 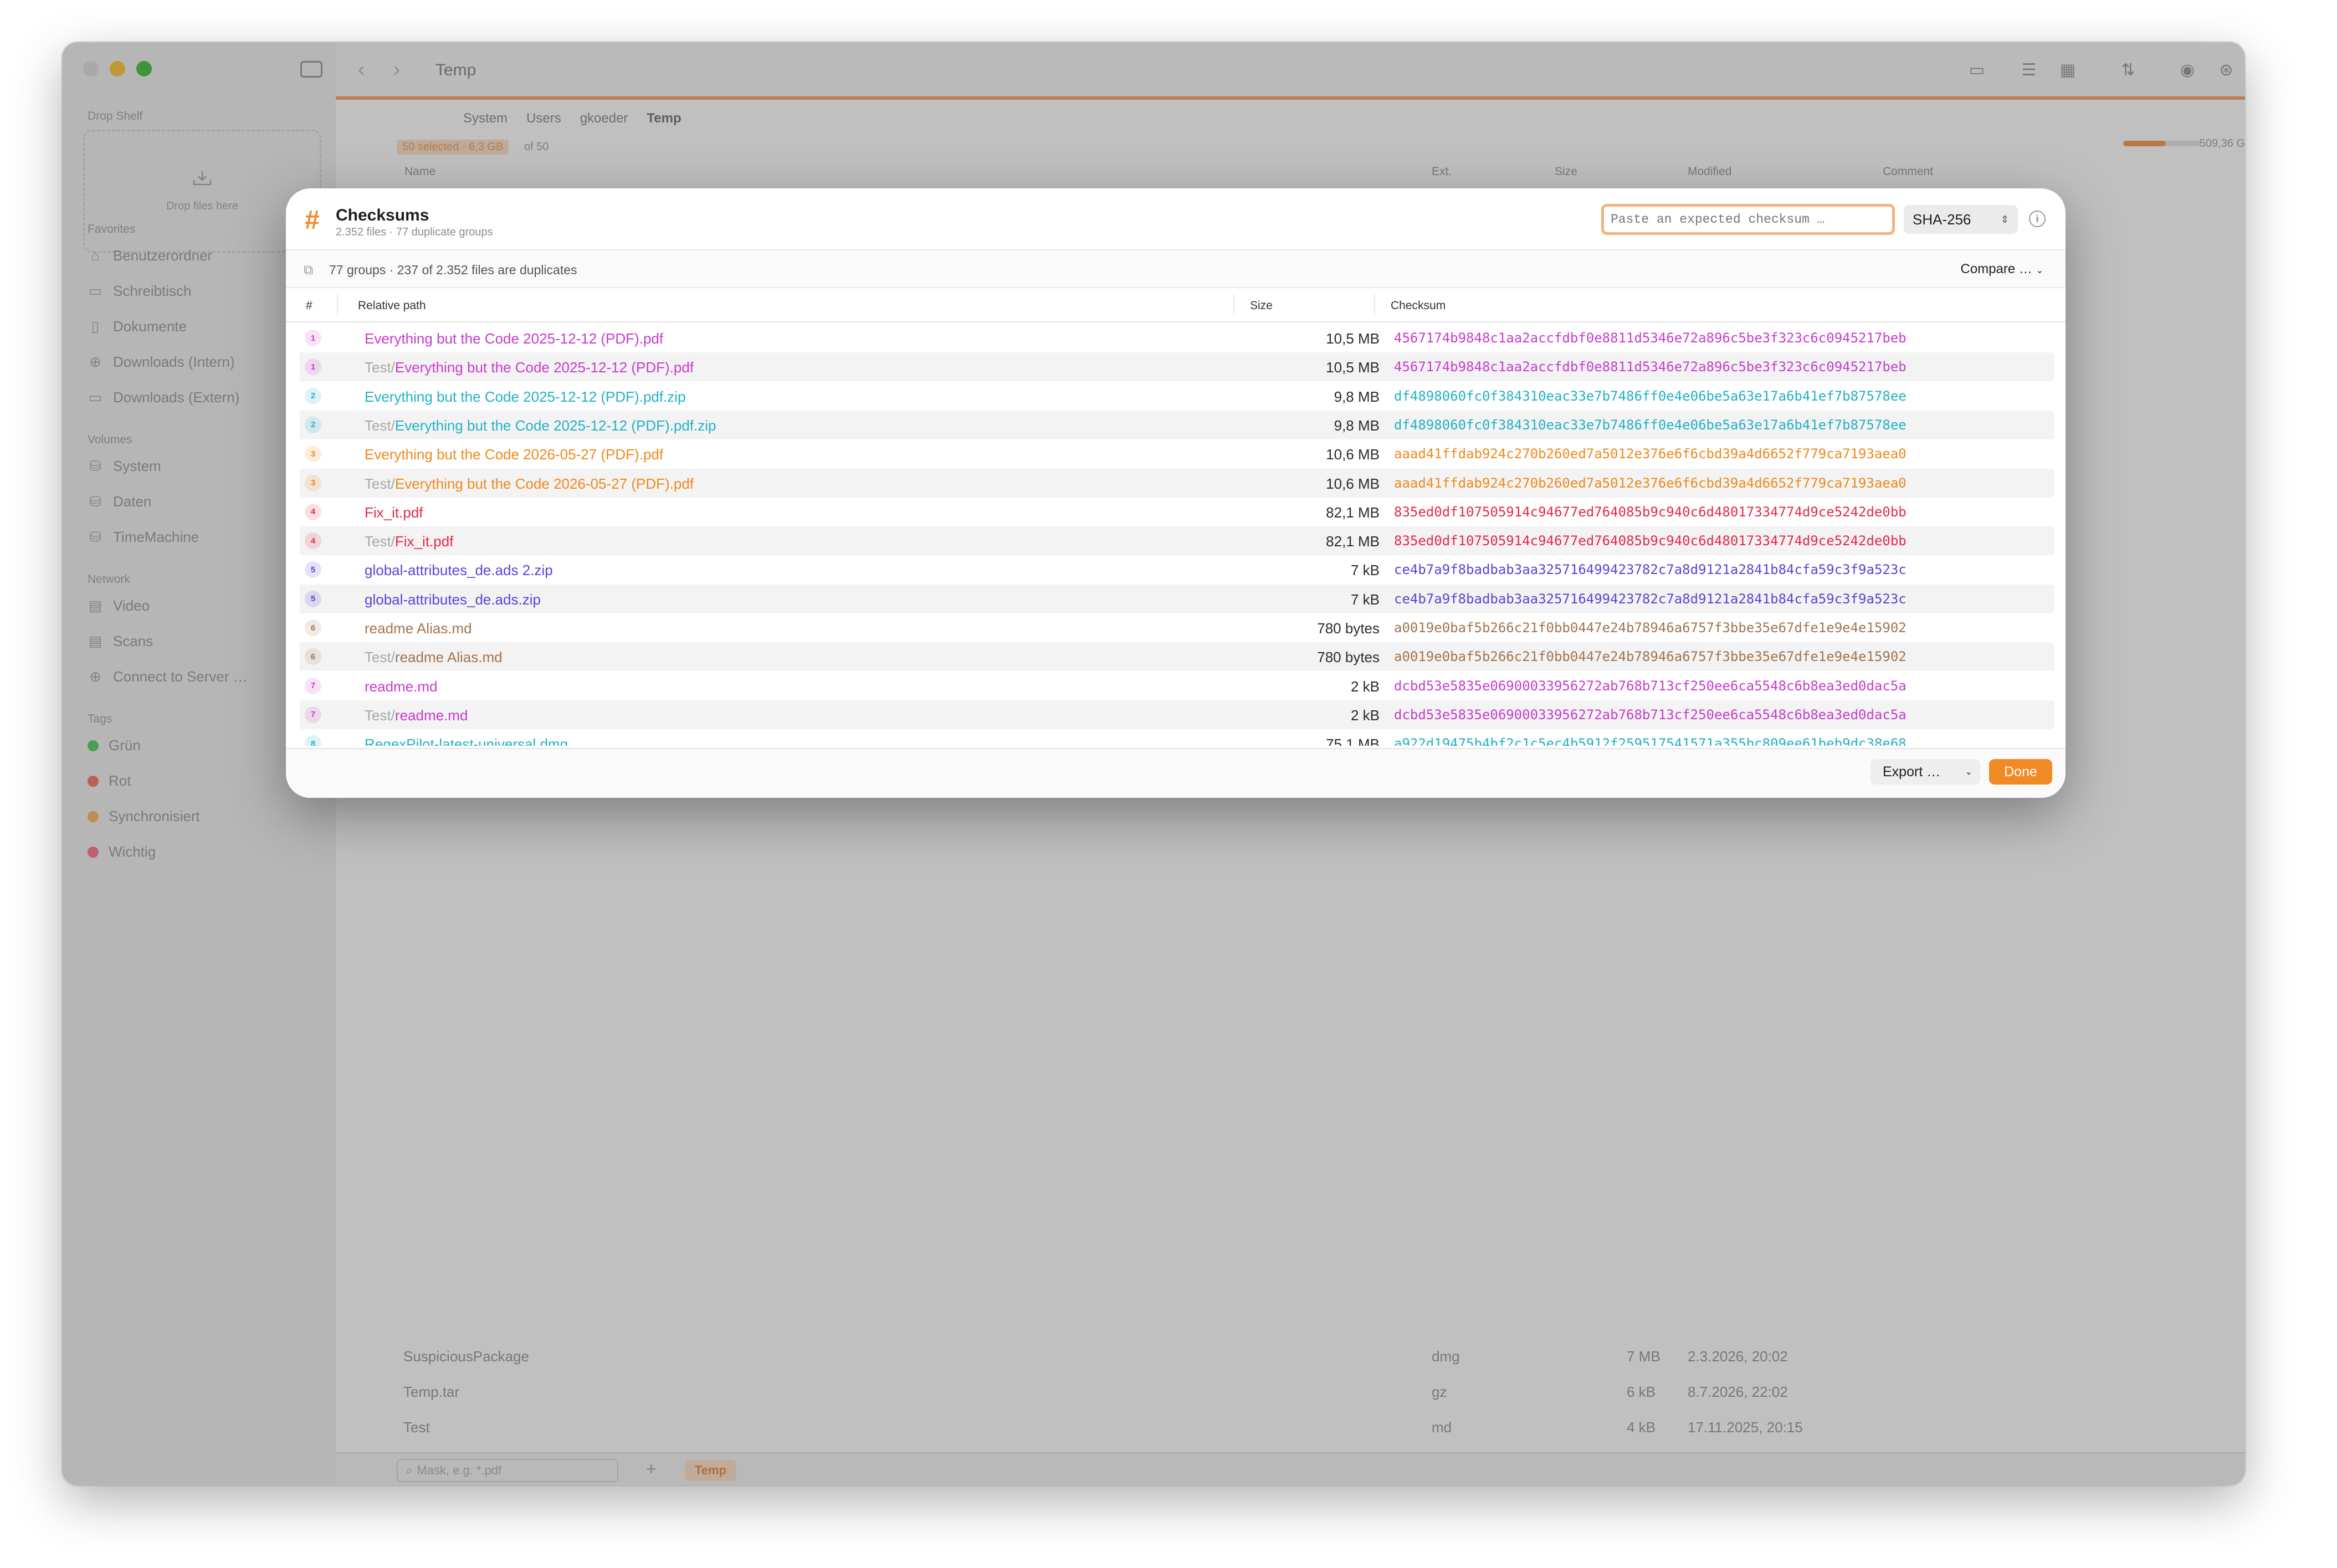 What do you see at coordinates (1961, 219) in the screenshot?
I see `algorithm-select: SHA-256 ⇕` at bounding box center [1961, 219].